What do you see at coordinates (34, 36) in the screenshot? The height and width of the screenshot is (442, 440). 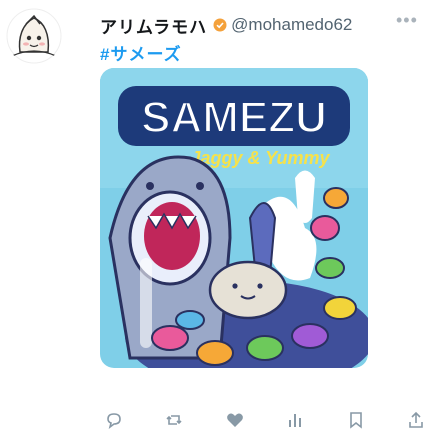 I see `avatar` at bounding box center [34, 36].